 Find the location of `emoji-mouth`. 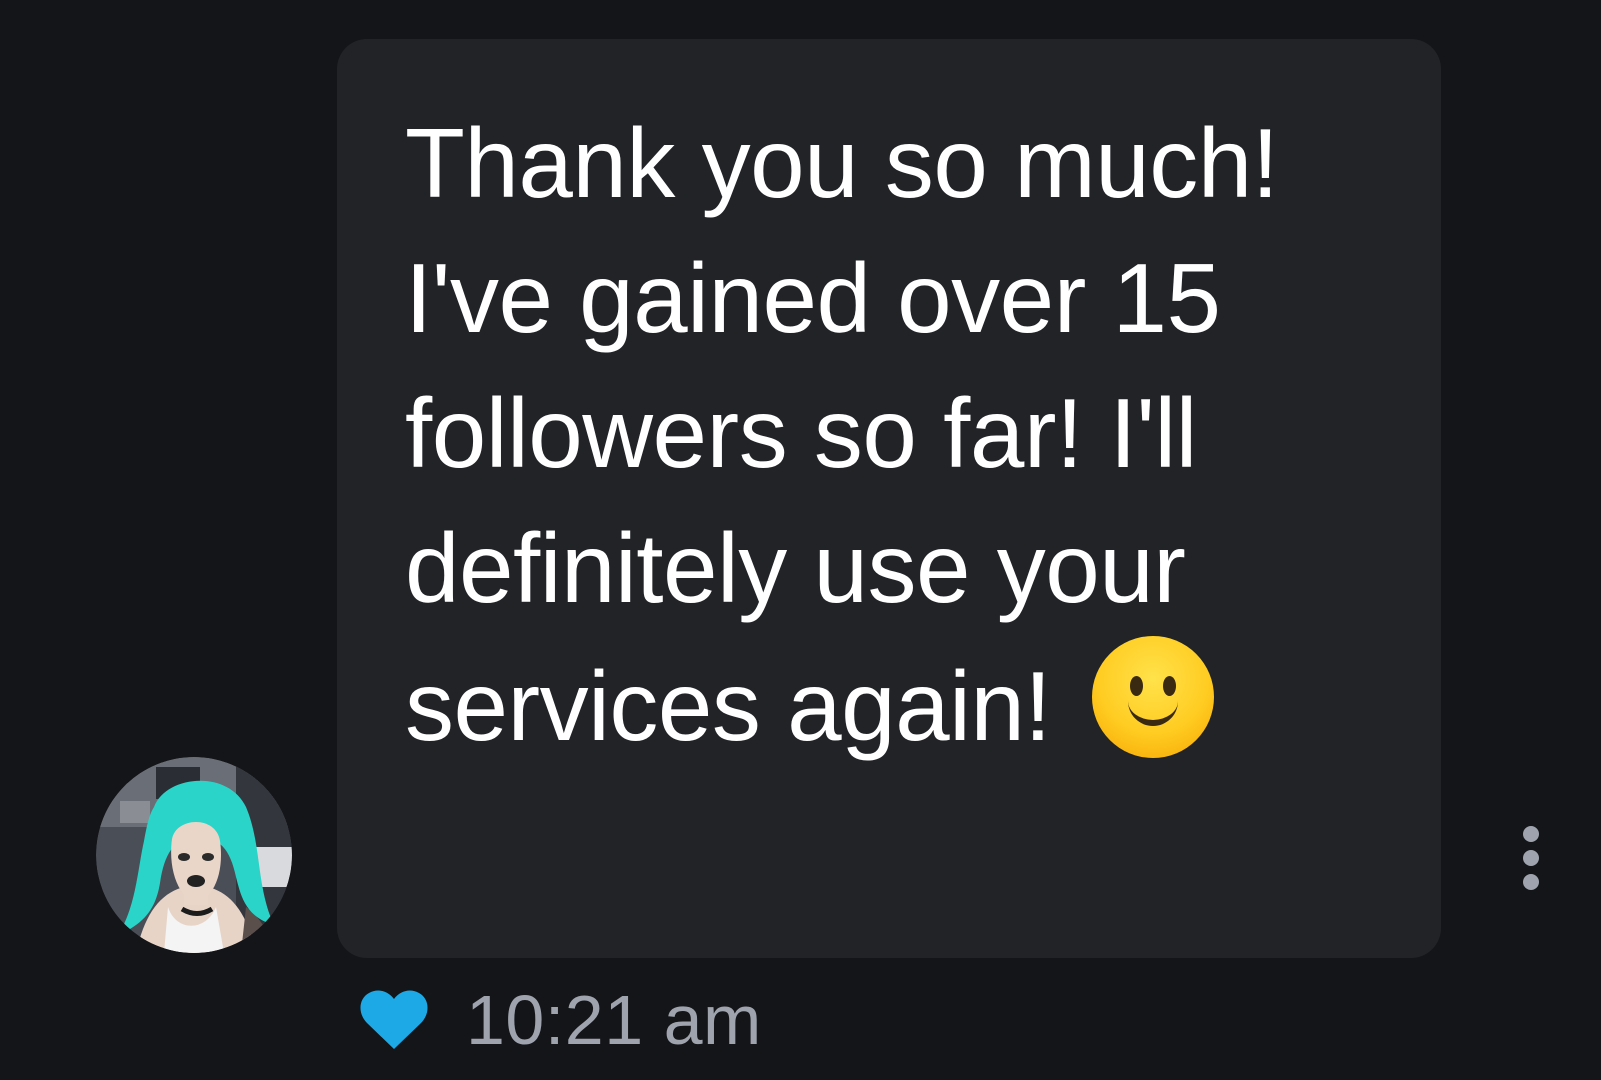

emoji-mouth is located at coordinates (1152, 712).